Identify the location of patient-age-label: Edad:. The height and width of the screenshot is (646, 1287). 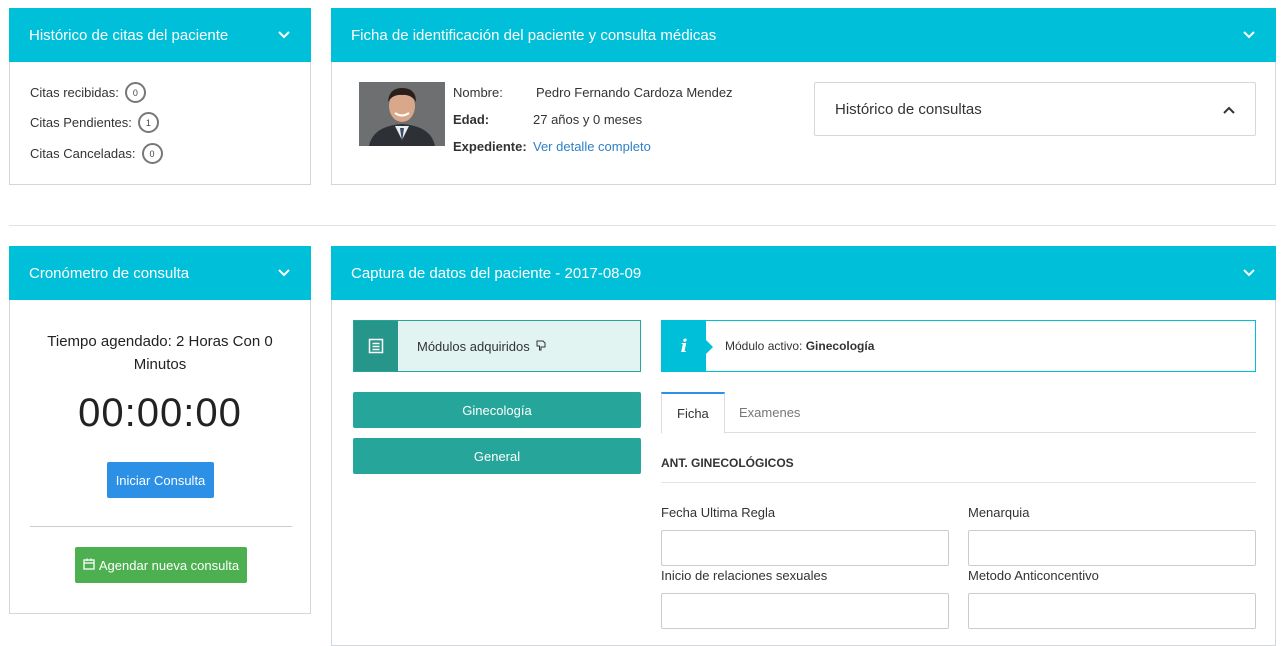
(471, 119).